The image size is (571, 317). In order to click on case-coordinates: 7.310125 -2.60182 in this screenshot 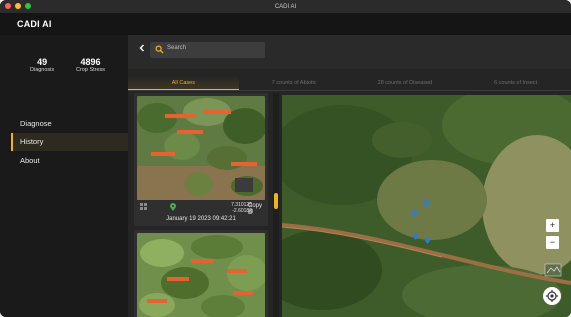, I will do `click(233, 208)`.